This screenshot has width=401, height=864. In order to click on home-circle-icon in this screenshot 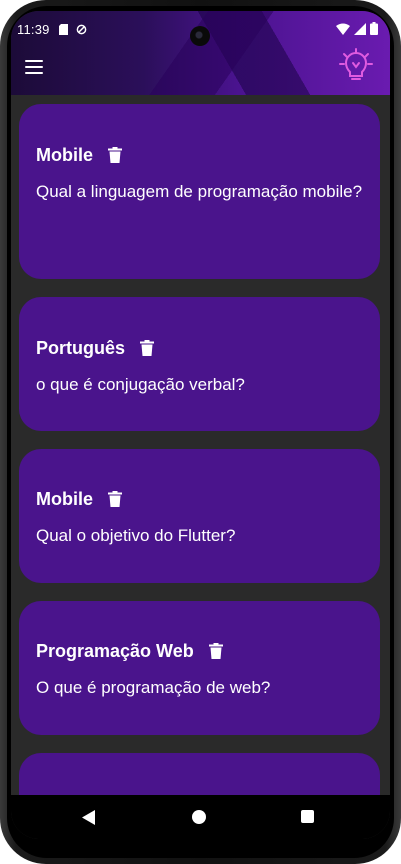, I will do `click(199, 817)`.